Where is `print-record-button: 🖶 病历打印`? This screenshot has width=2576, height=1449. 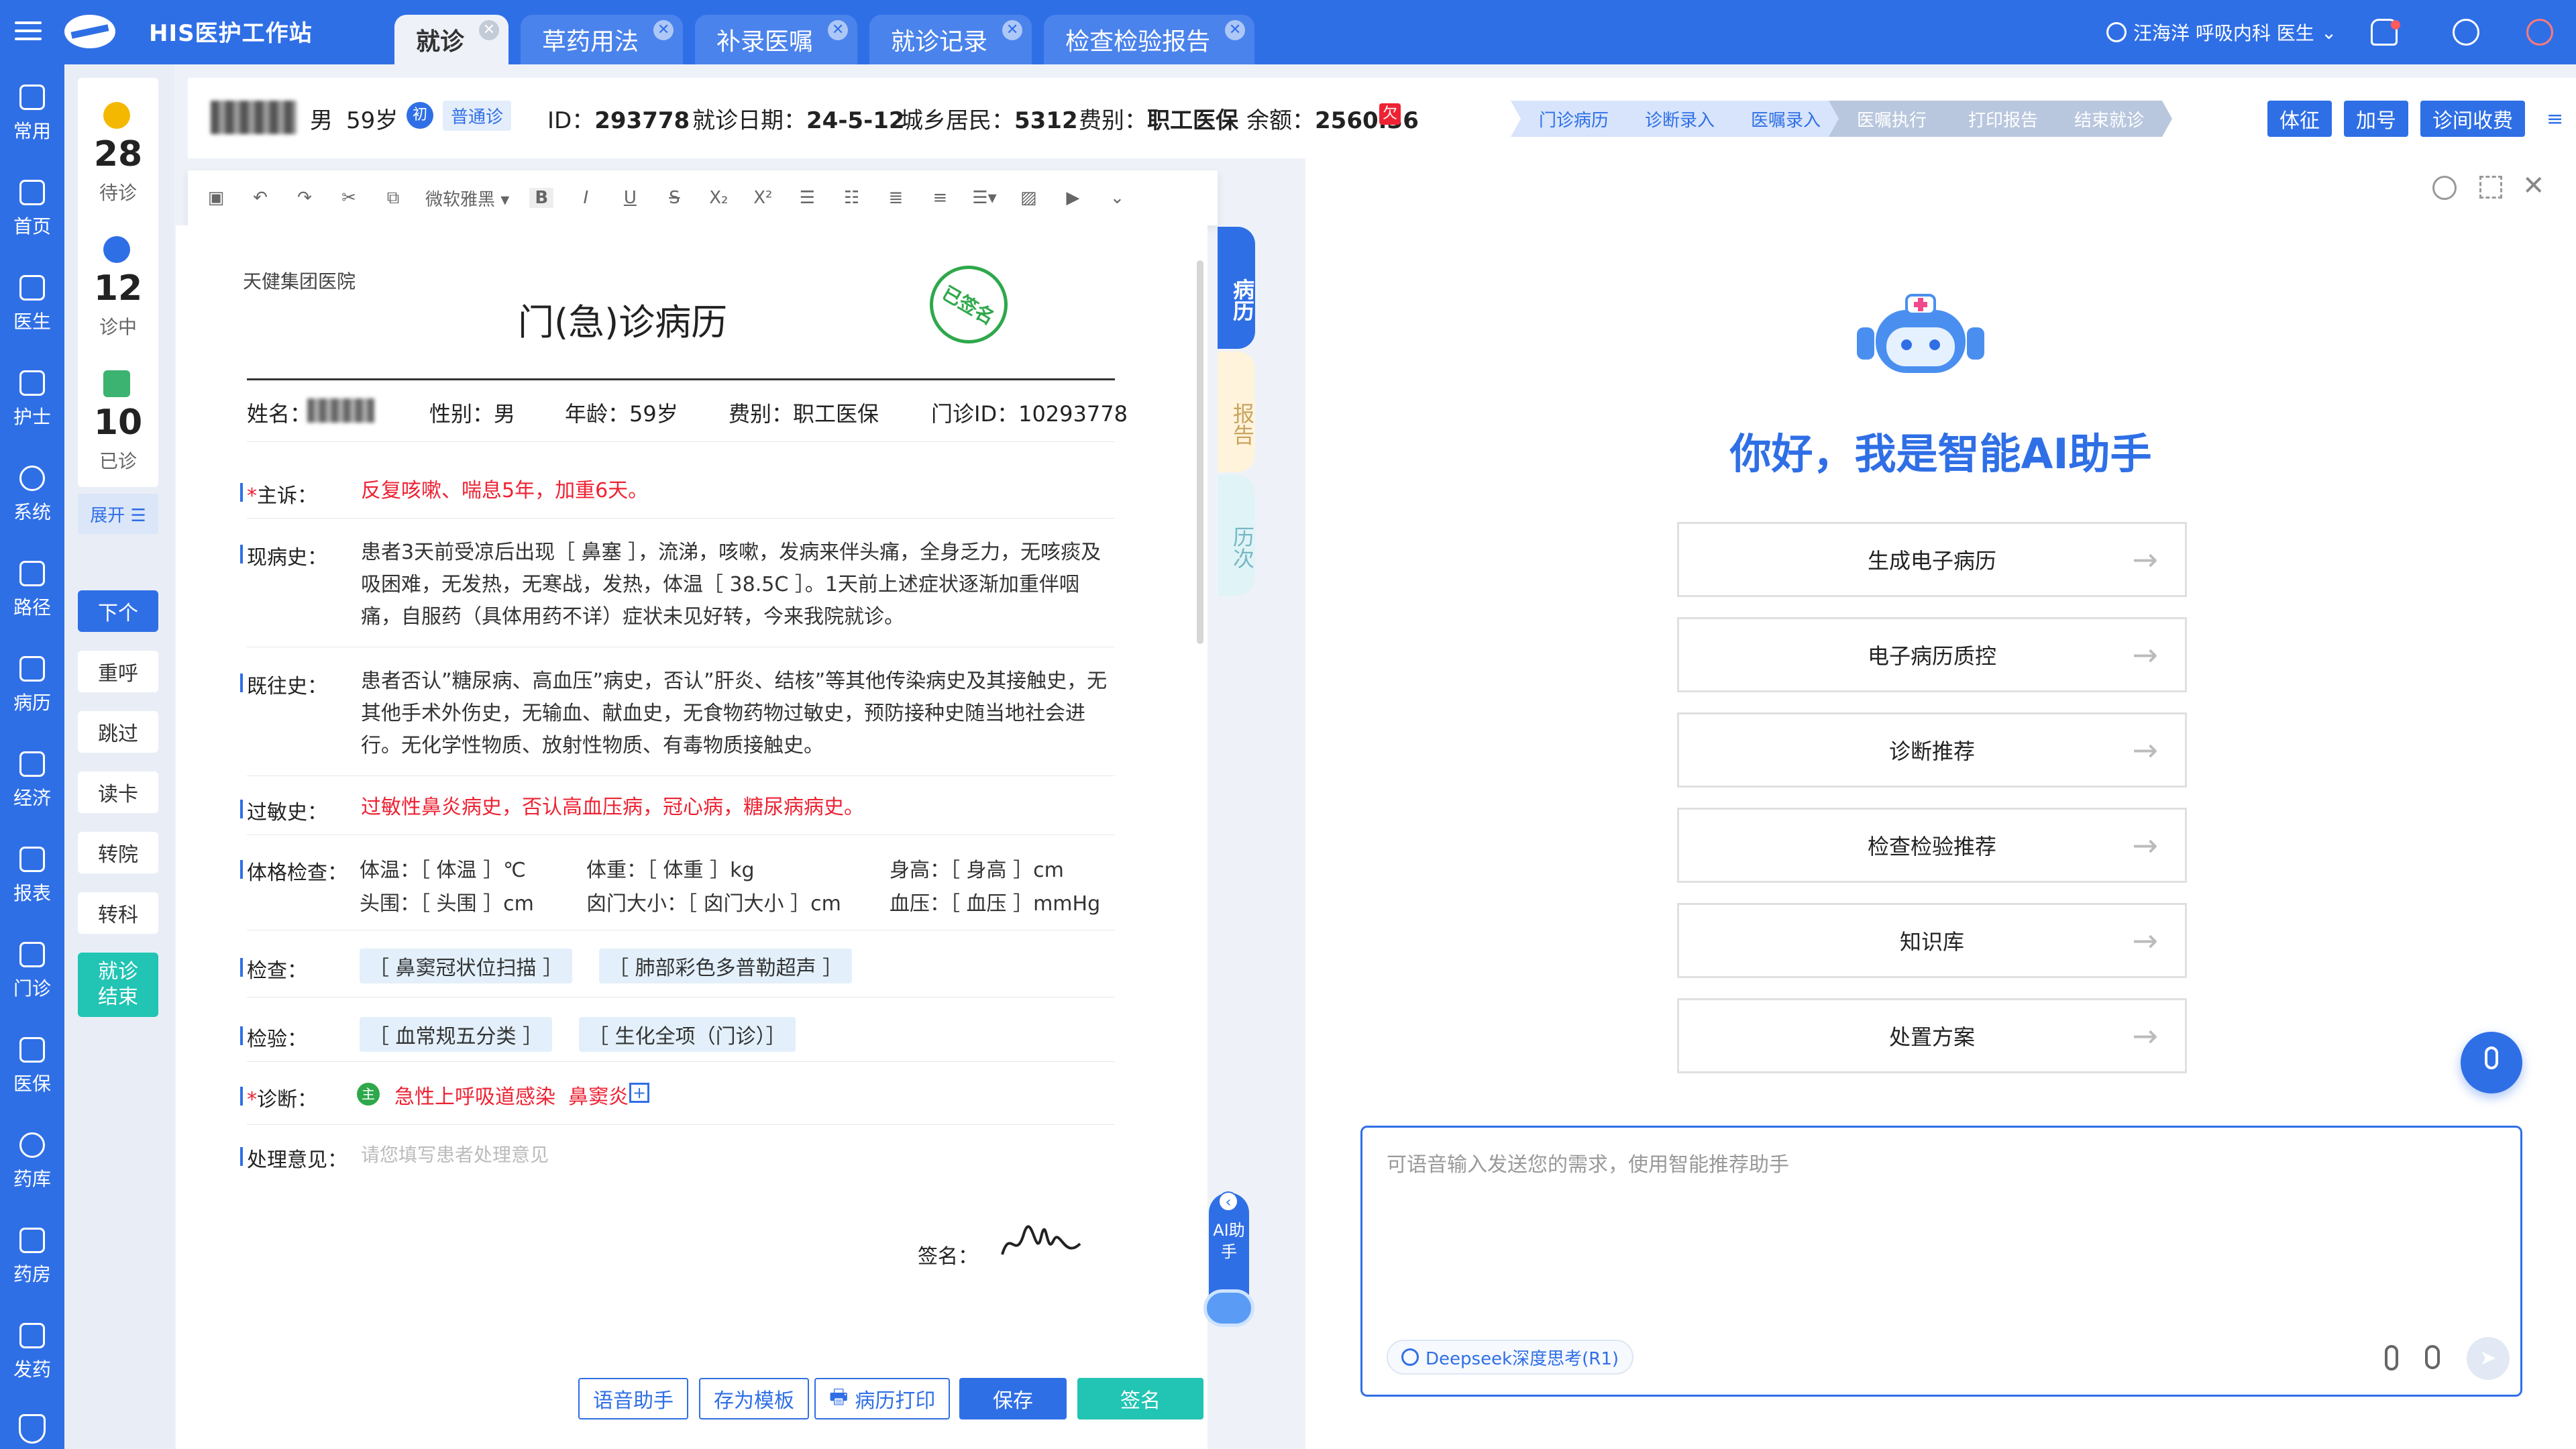
print-record-button: 🖶 病历打印 is located at coordinates (882, 1398).